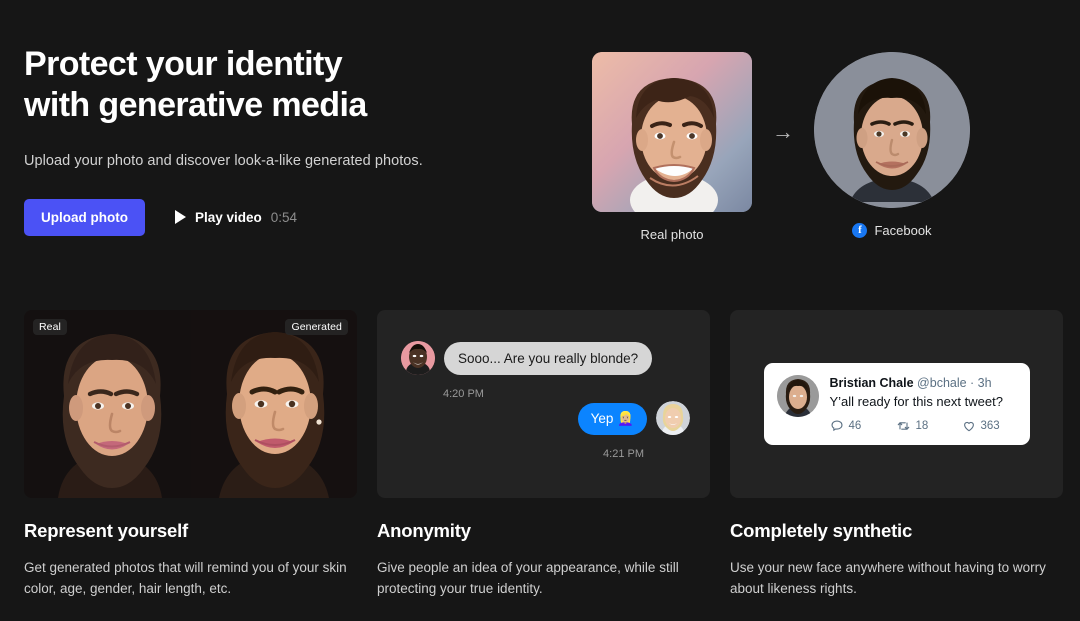 This screenshot has height=621, width=1080. What do you see at coordinates (903, 230) in the screenshot?
I see `generated-photo-caption-label: Facebook` at bounding box center [903, 230].